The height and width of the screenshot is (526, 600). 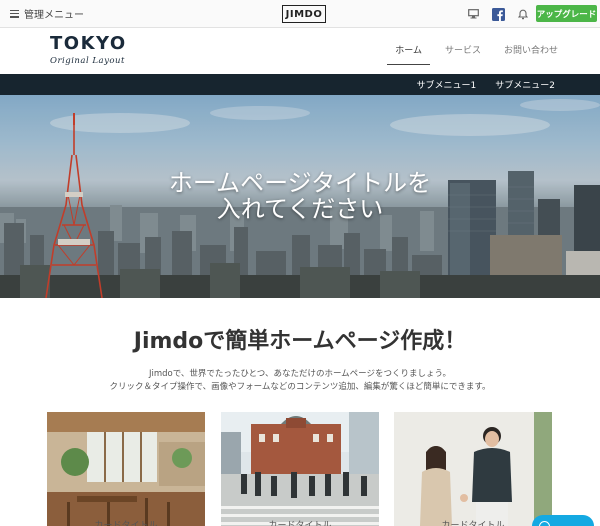 I want to click on intro-title: Jimdoで簡単ホームページ作成！, so click(x=300, y=341).